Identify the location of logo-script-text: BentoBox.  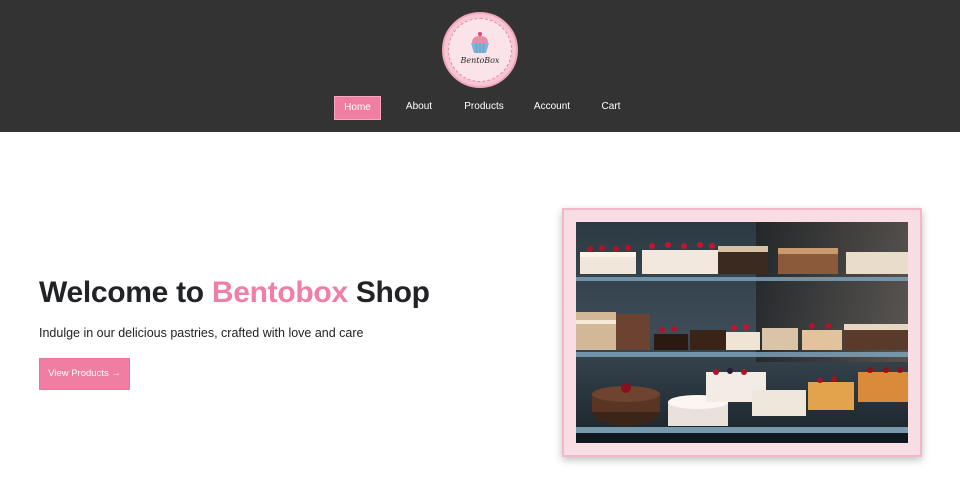
(480, 60).